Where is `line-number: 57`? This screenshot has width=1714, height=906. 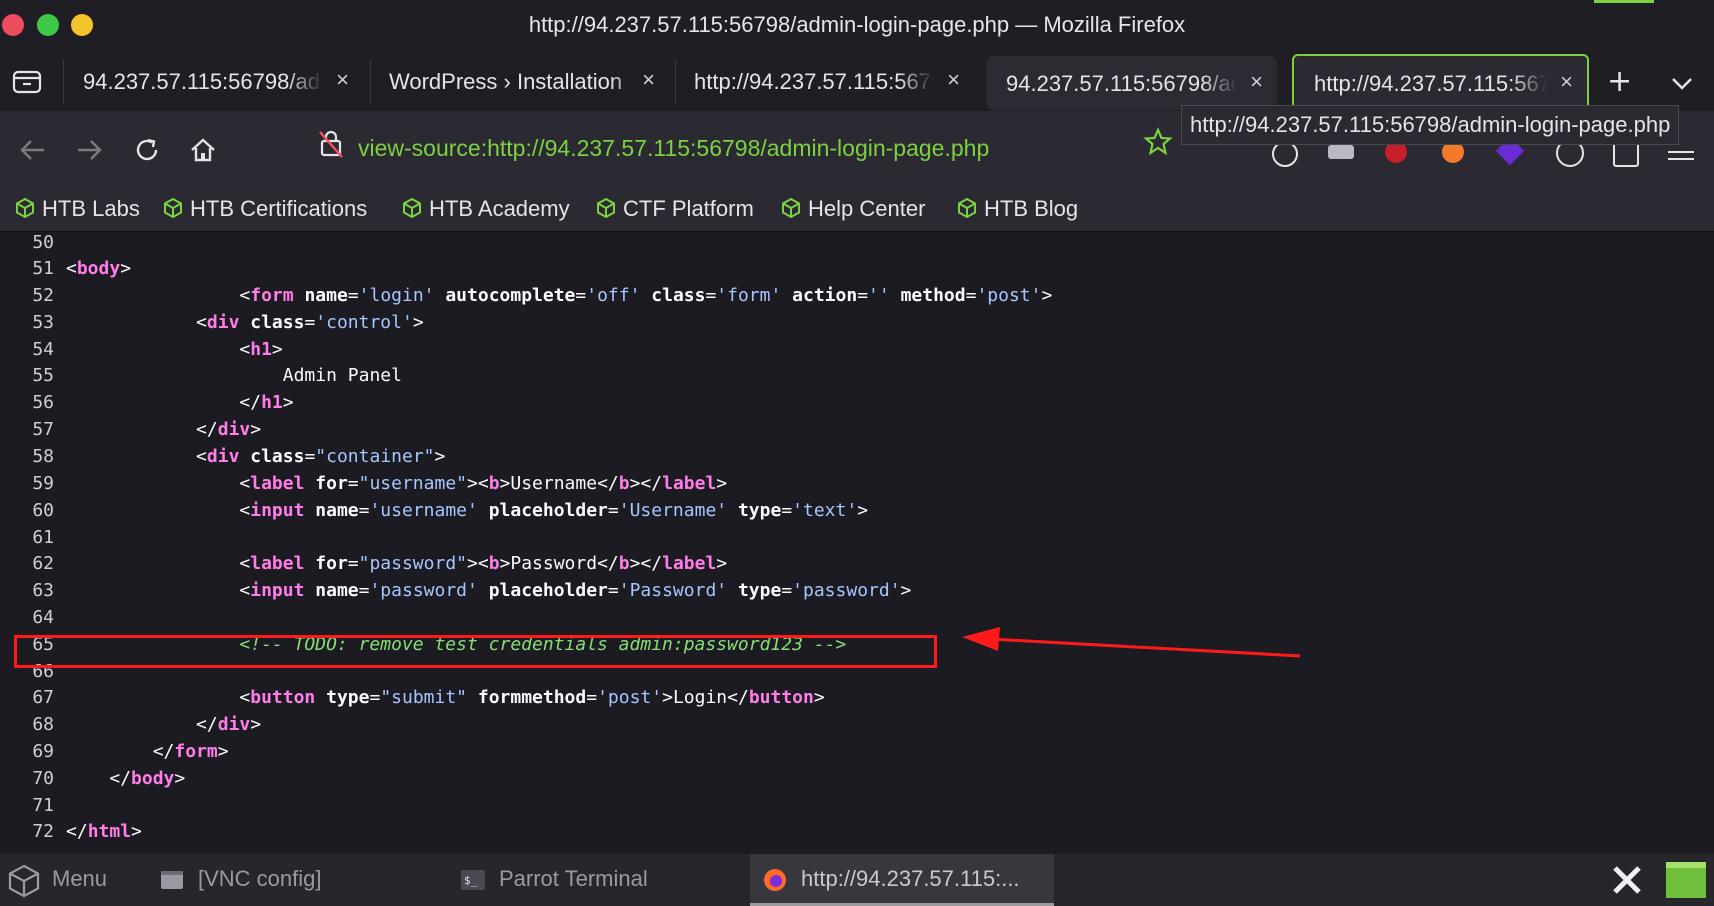 line-number: 57 is located at coordinates (43, 429).